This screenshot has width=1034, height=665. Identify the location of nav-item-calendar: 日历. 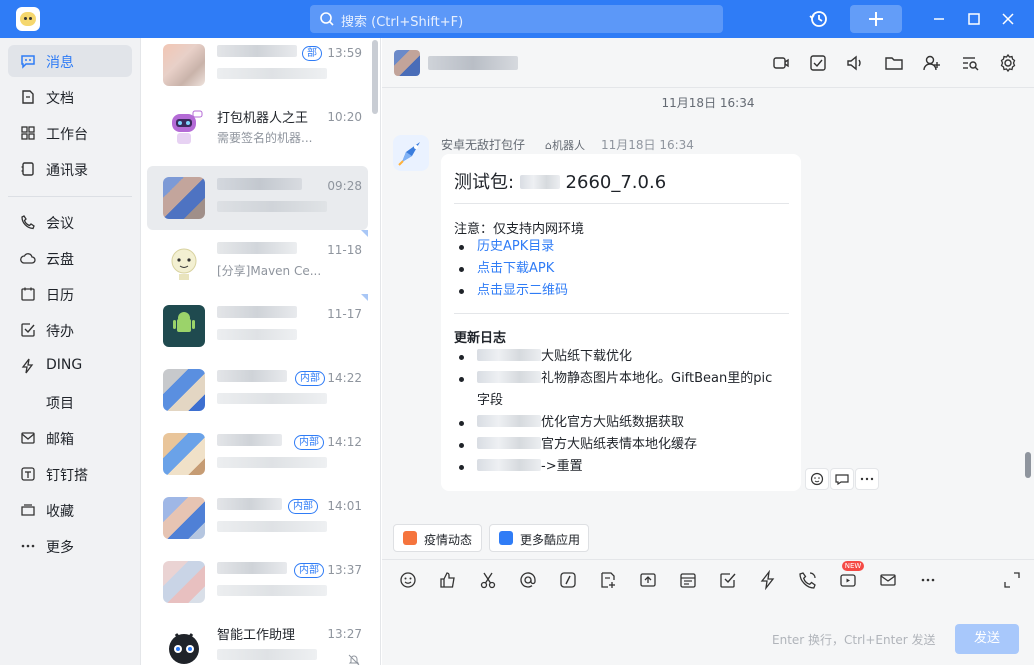
(70, 294).